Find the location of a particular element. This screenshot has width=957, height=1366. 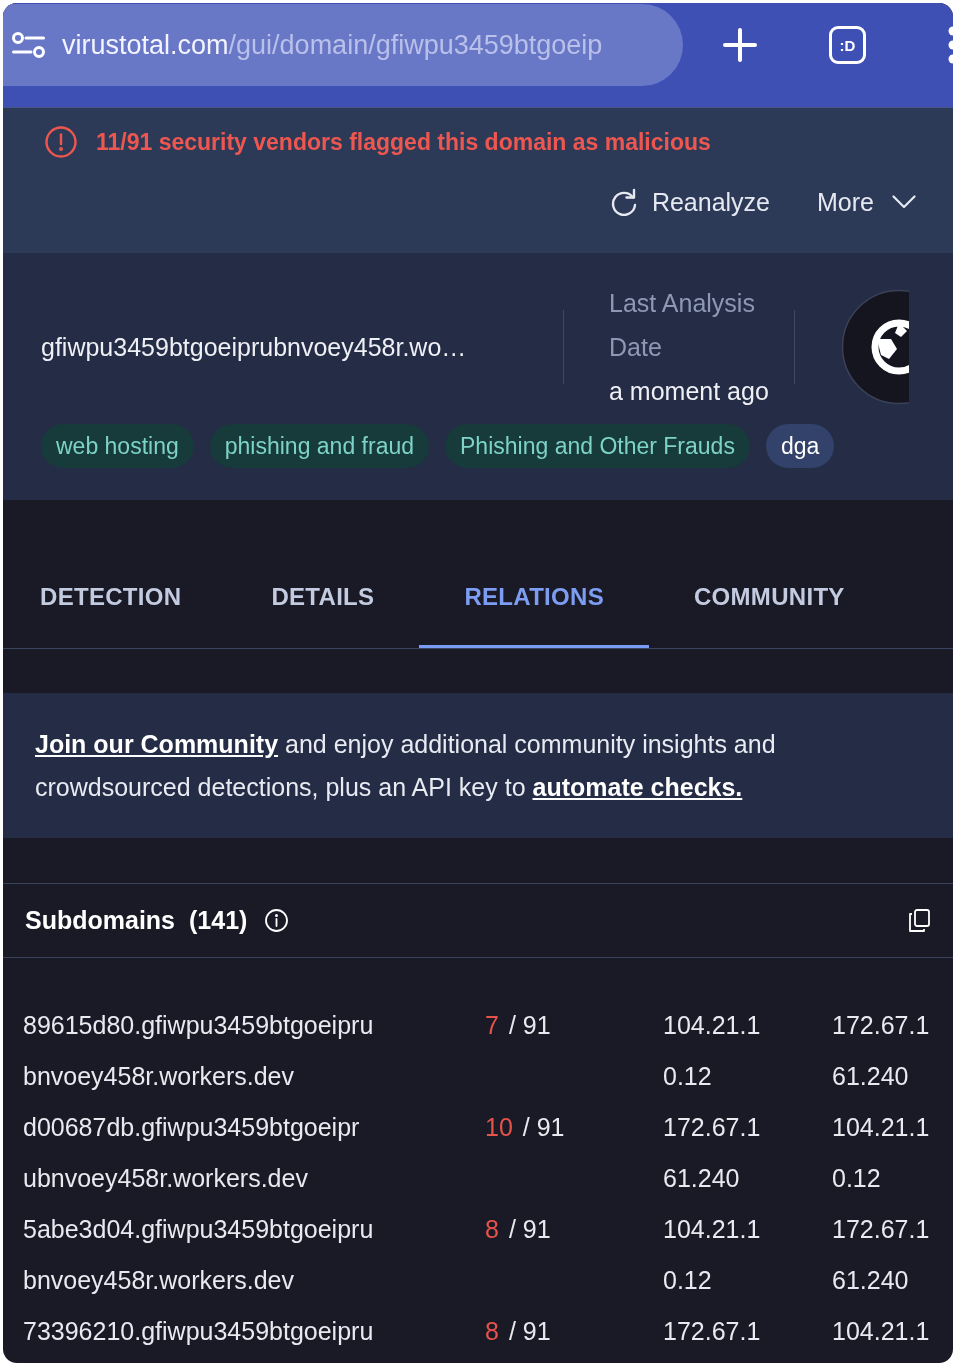

last-analysis-value: a moment ago is located at coordinates (689, 391).